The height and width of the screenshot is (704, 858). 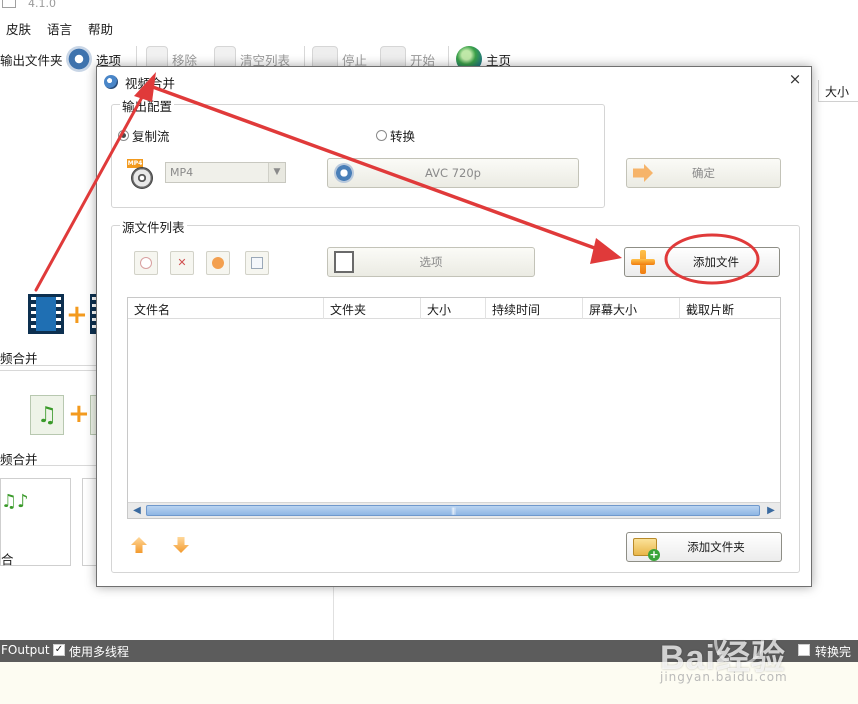 I want to click on music-note-icon: ♫, so click(x=47, y=415).